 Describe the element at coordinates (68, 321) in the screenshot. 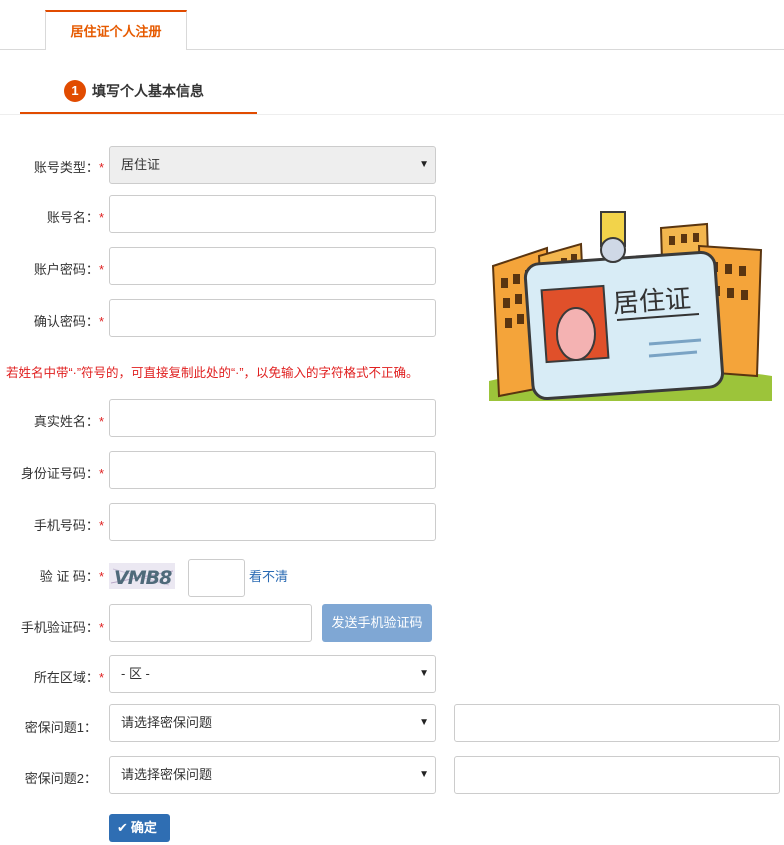

I see `confirm-password-label: 确认密码：*` at that location.